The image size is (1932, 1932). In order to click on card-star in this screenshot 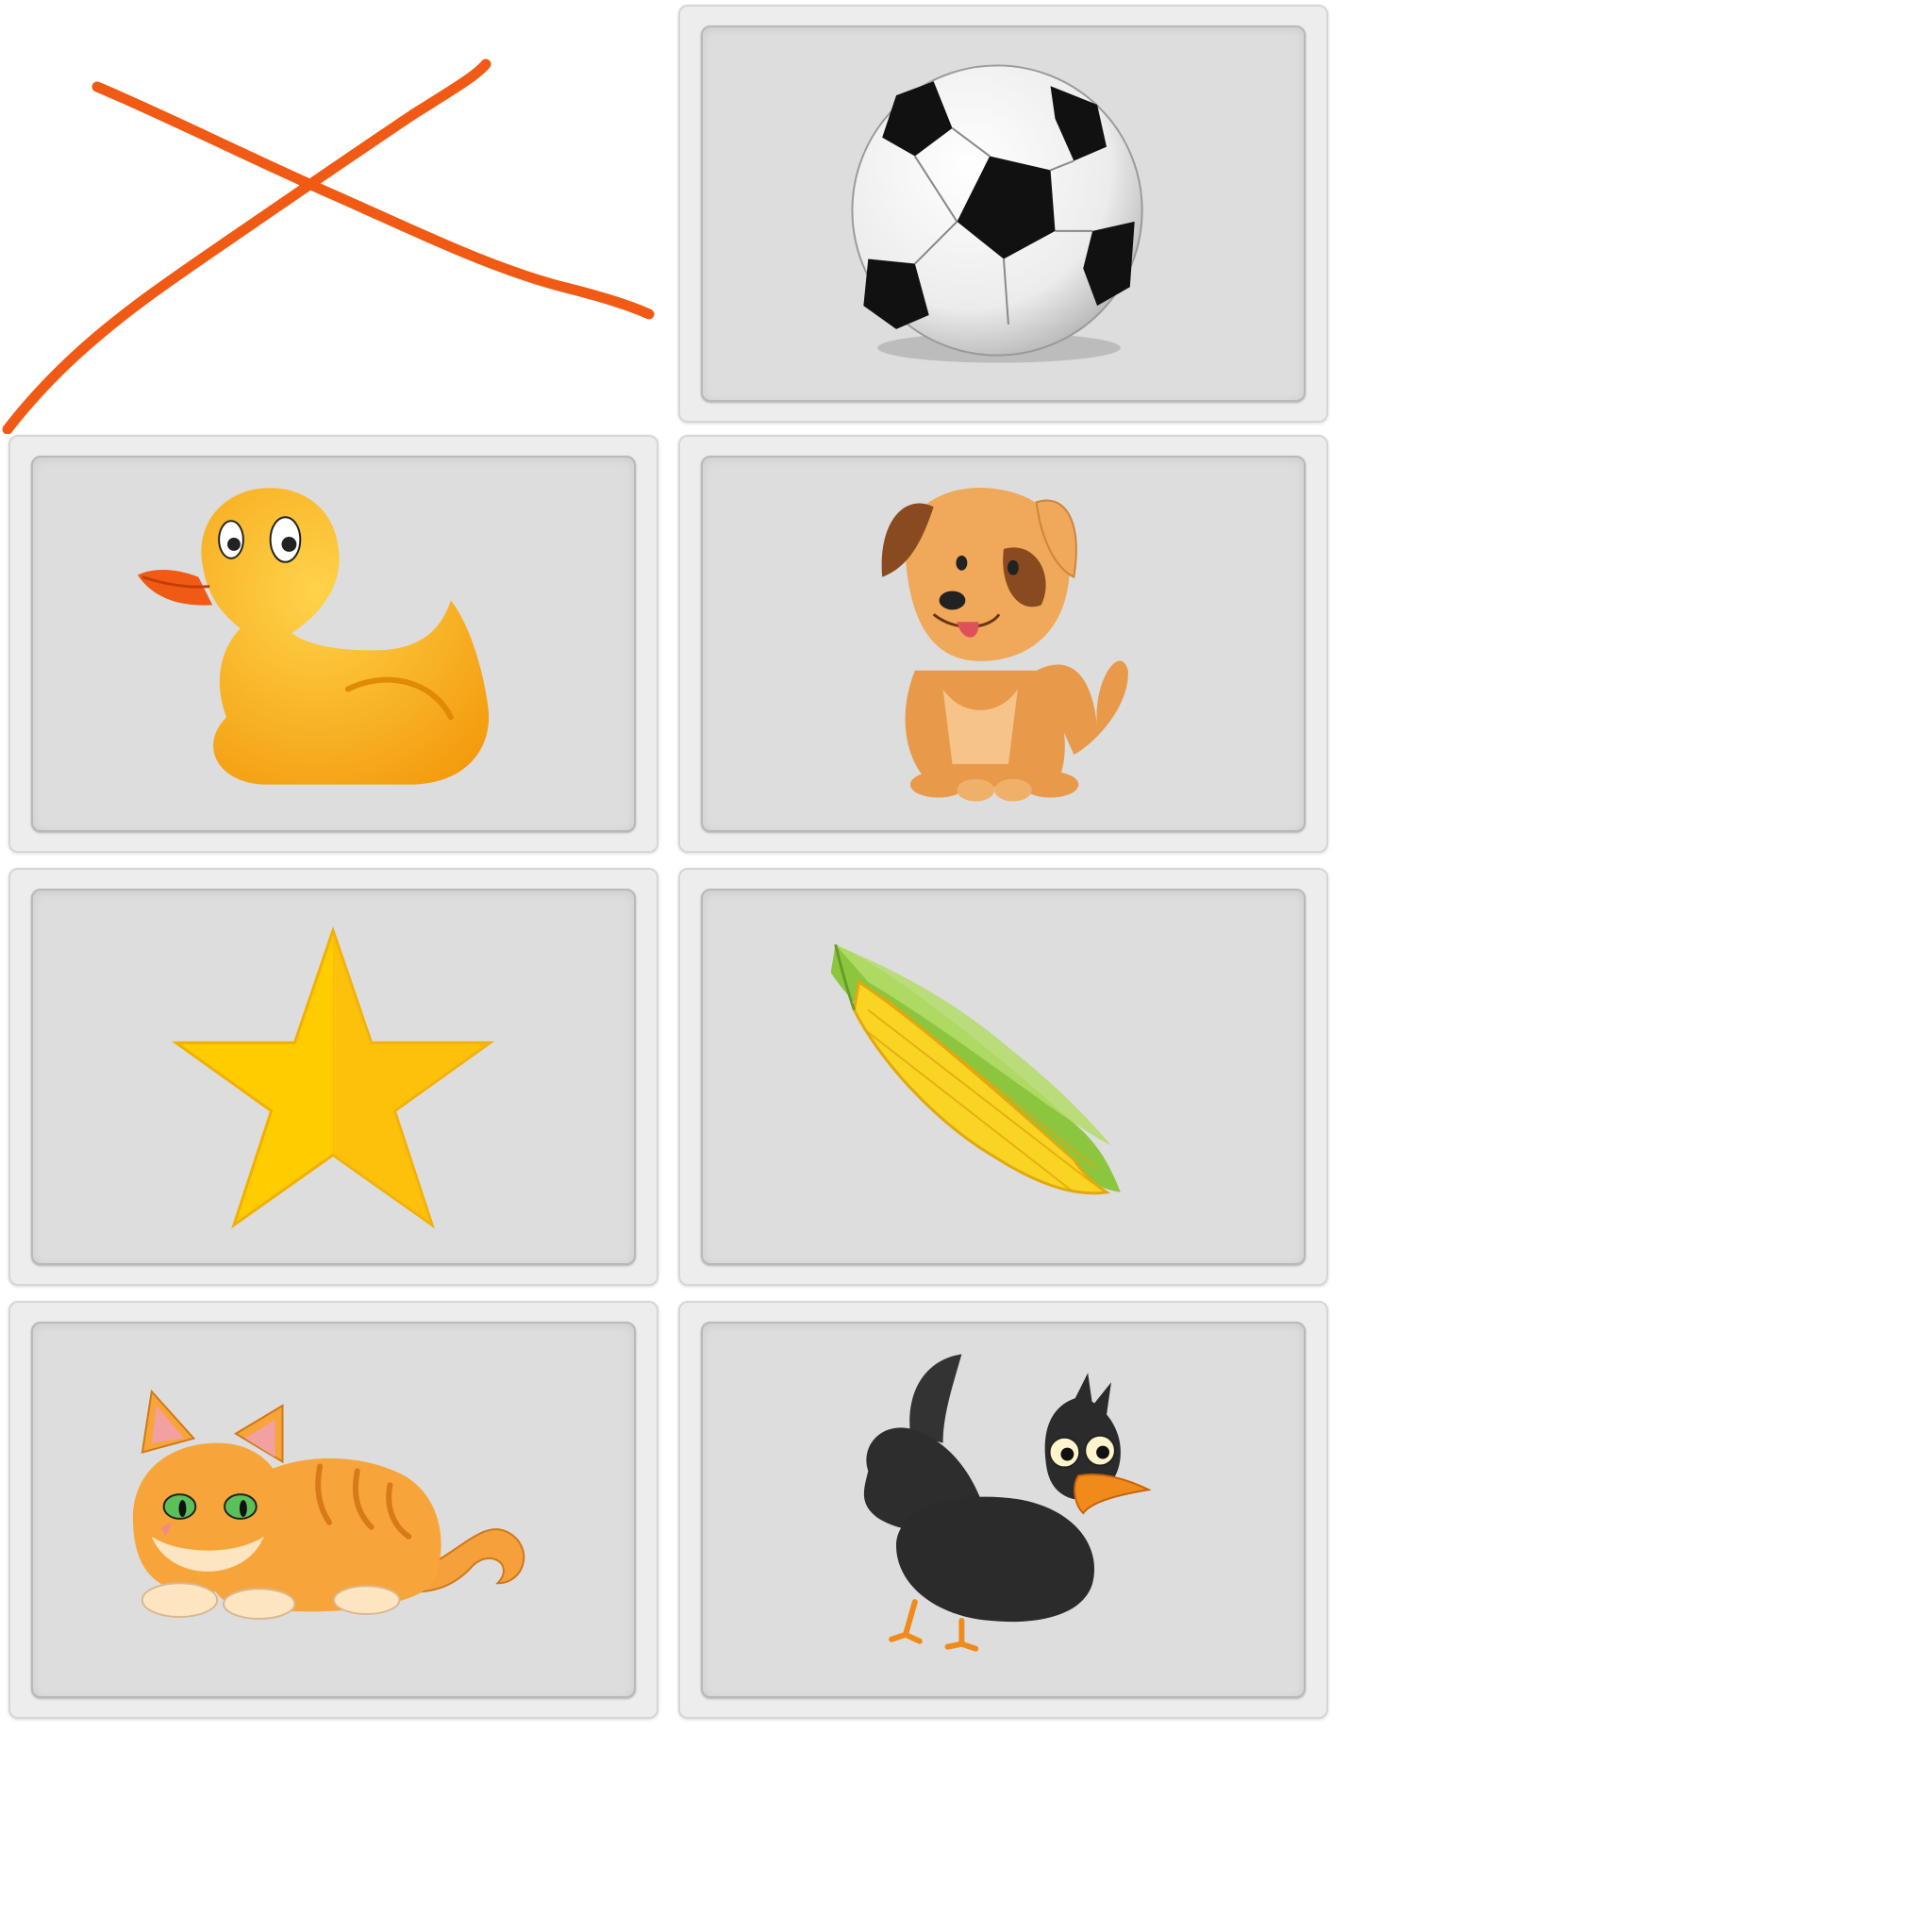, I will do `click(333, 1077)`.